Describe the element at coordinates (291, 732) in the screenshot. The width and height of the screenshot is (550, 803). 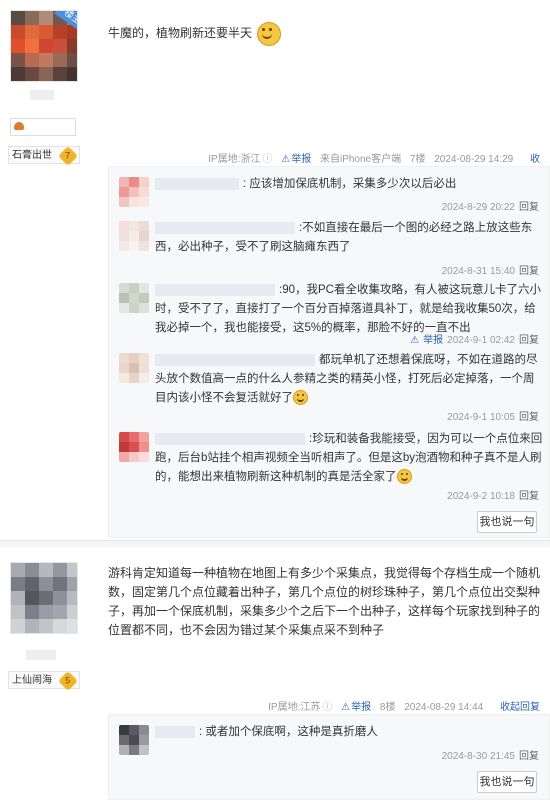
I see `reply-text: 或者加个保底啊，这种是真折磨人` at that location.